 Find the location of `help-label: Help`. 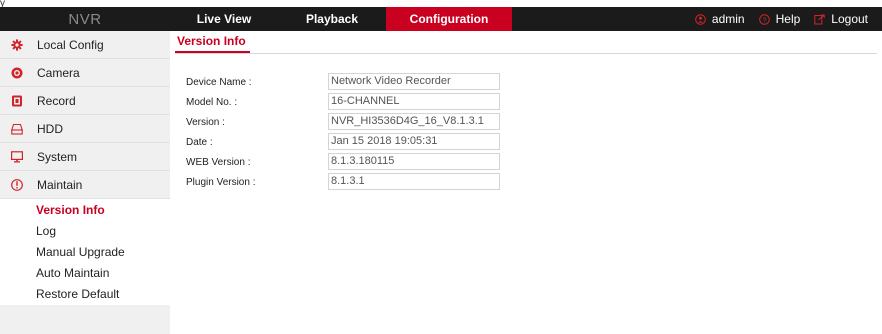

help-label: Help is located at coordinates (788, 19).